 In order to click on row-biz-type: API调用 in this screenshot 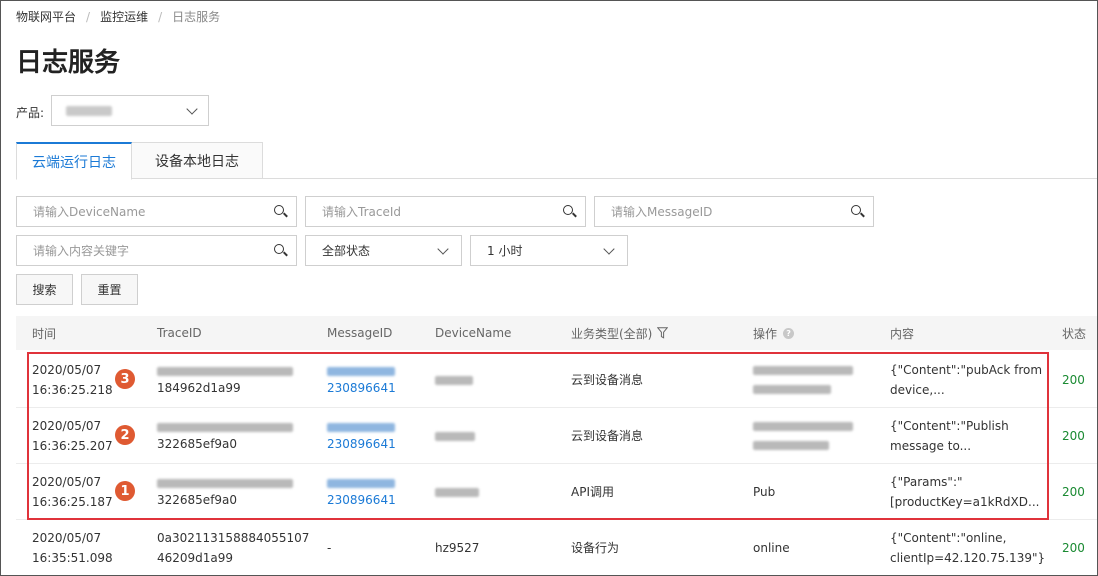, I will do `click(592, 492)`.